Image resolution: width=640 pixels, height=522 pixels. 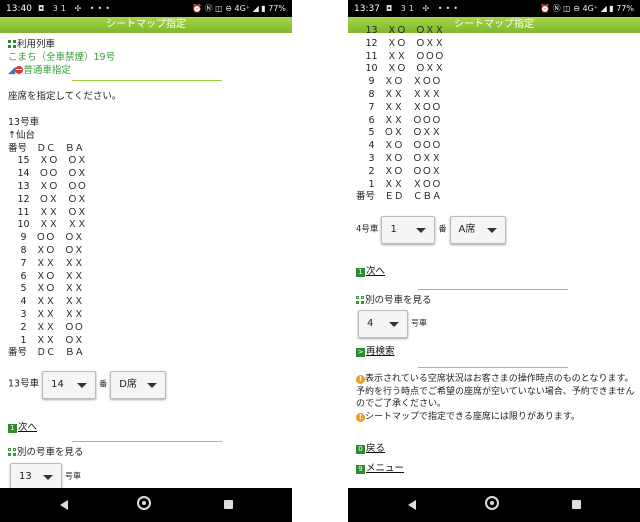 What do you see at coordinates (400, 30) in the screenshot?
I see `seat-row: 13 ＸＯ ＯＸＸ` at bounding box center [400, 30].